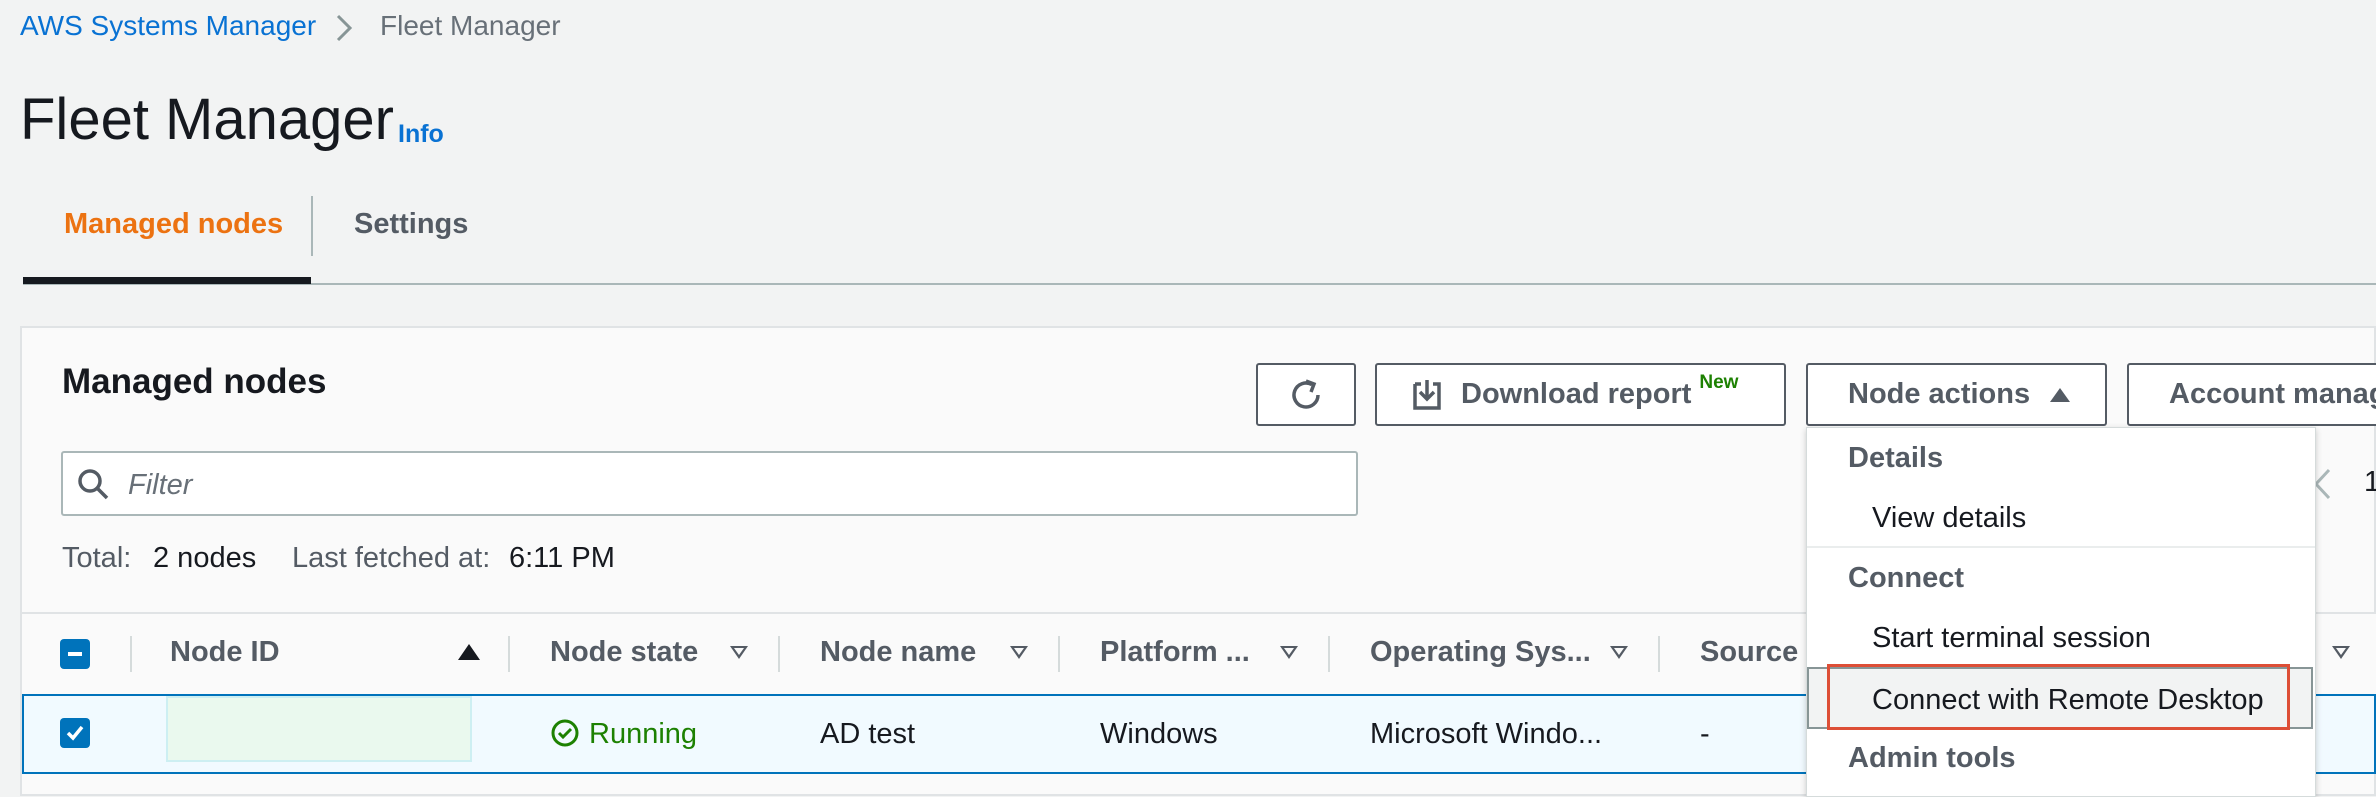  Describe the element at coordinates (469, 652) in the screenshot. I see `sort-ascending-icon` at that location.